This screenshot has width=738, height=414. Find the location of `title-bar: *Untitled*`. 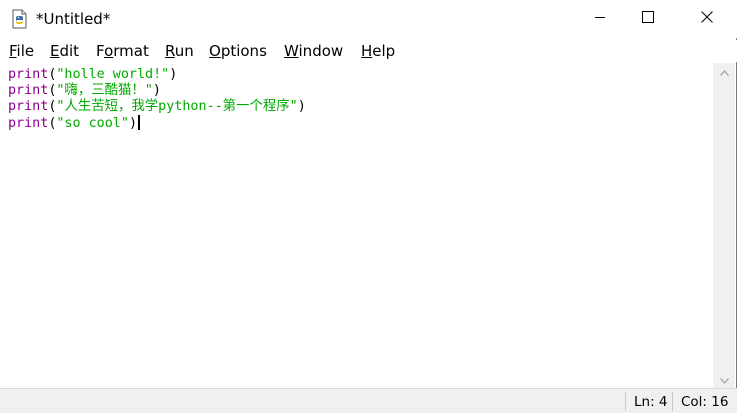

title-bar: *Untitled* is located at coordinates (368, 19).